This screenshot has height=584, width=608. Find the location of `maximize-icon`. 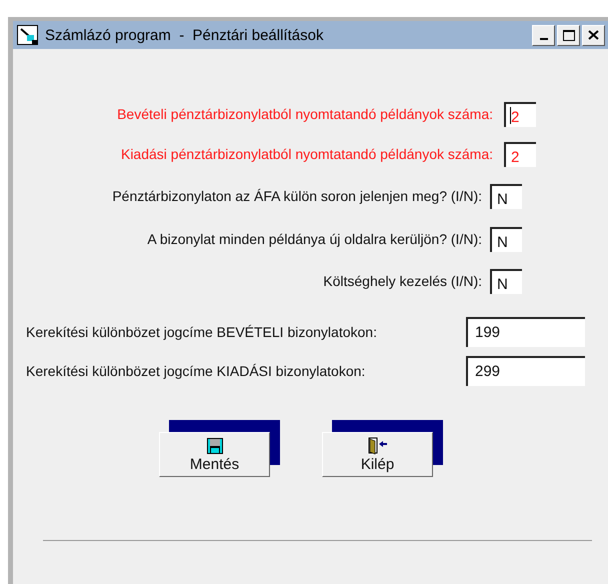

maximize-icon is located at coordinates (568, 35).